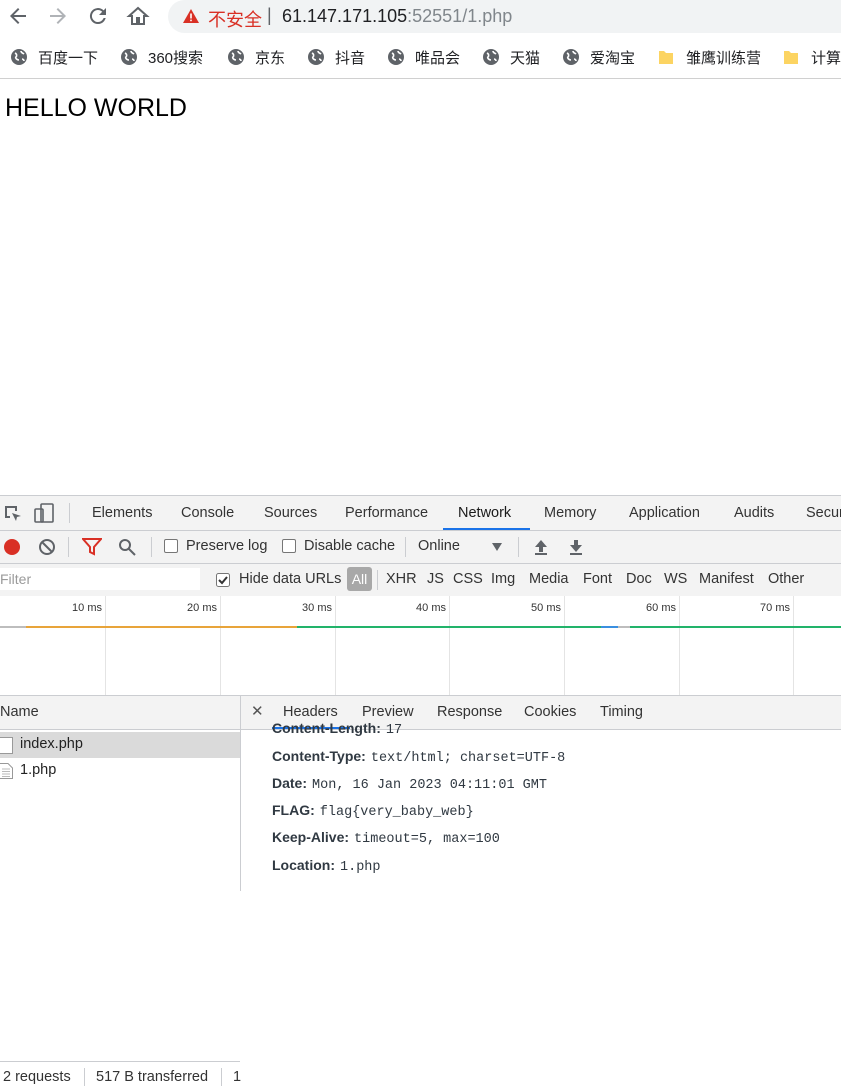  What do you see at coordinates (38, 770) in the screenshot?
I see `request-name: 1.php` at bounding box center [38, 770].